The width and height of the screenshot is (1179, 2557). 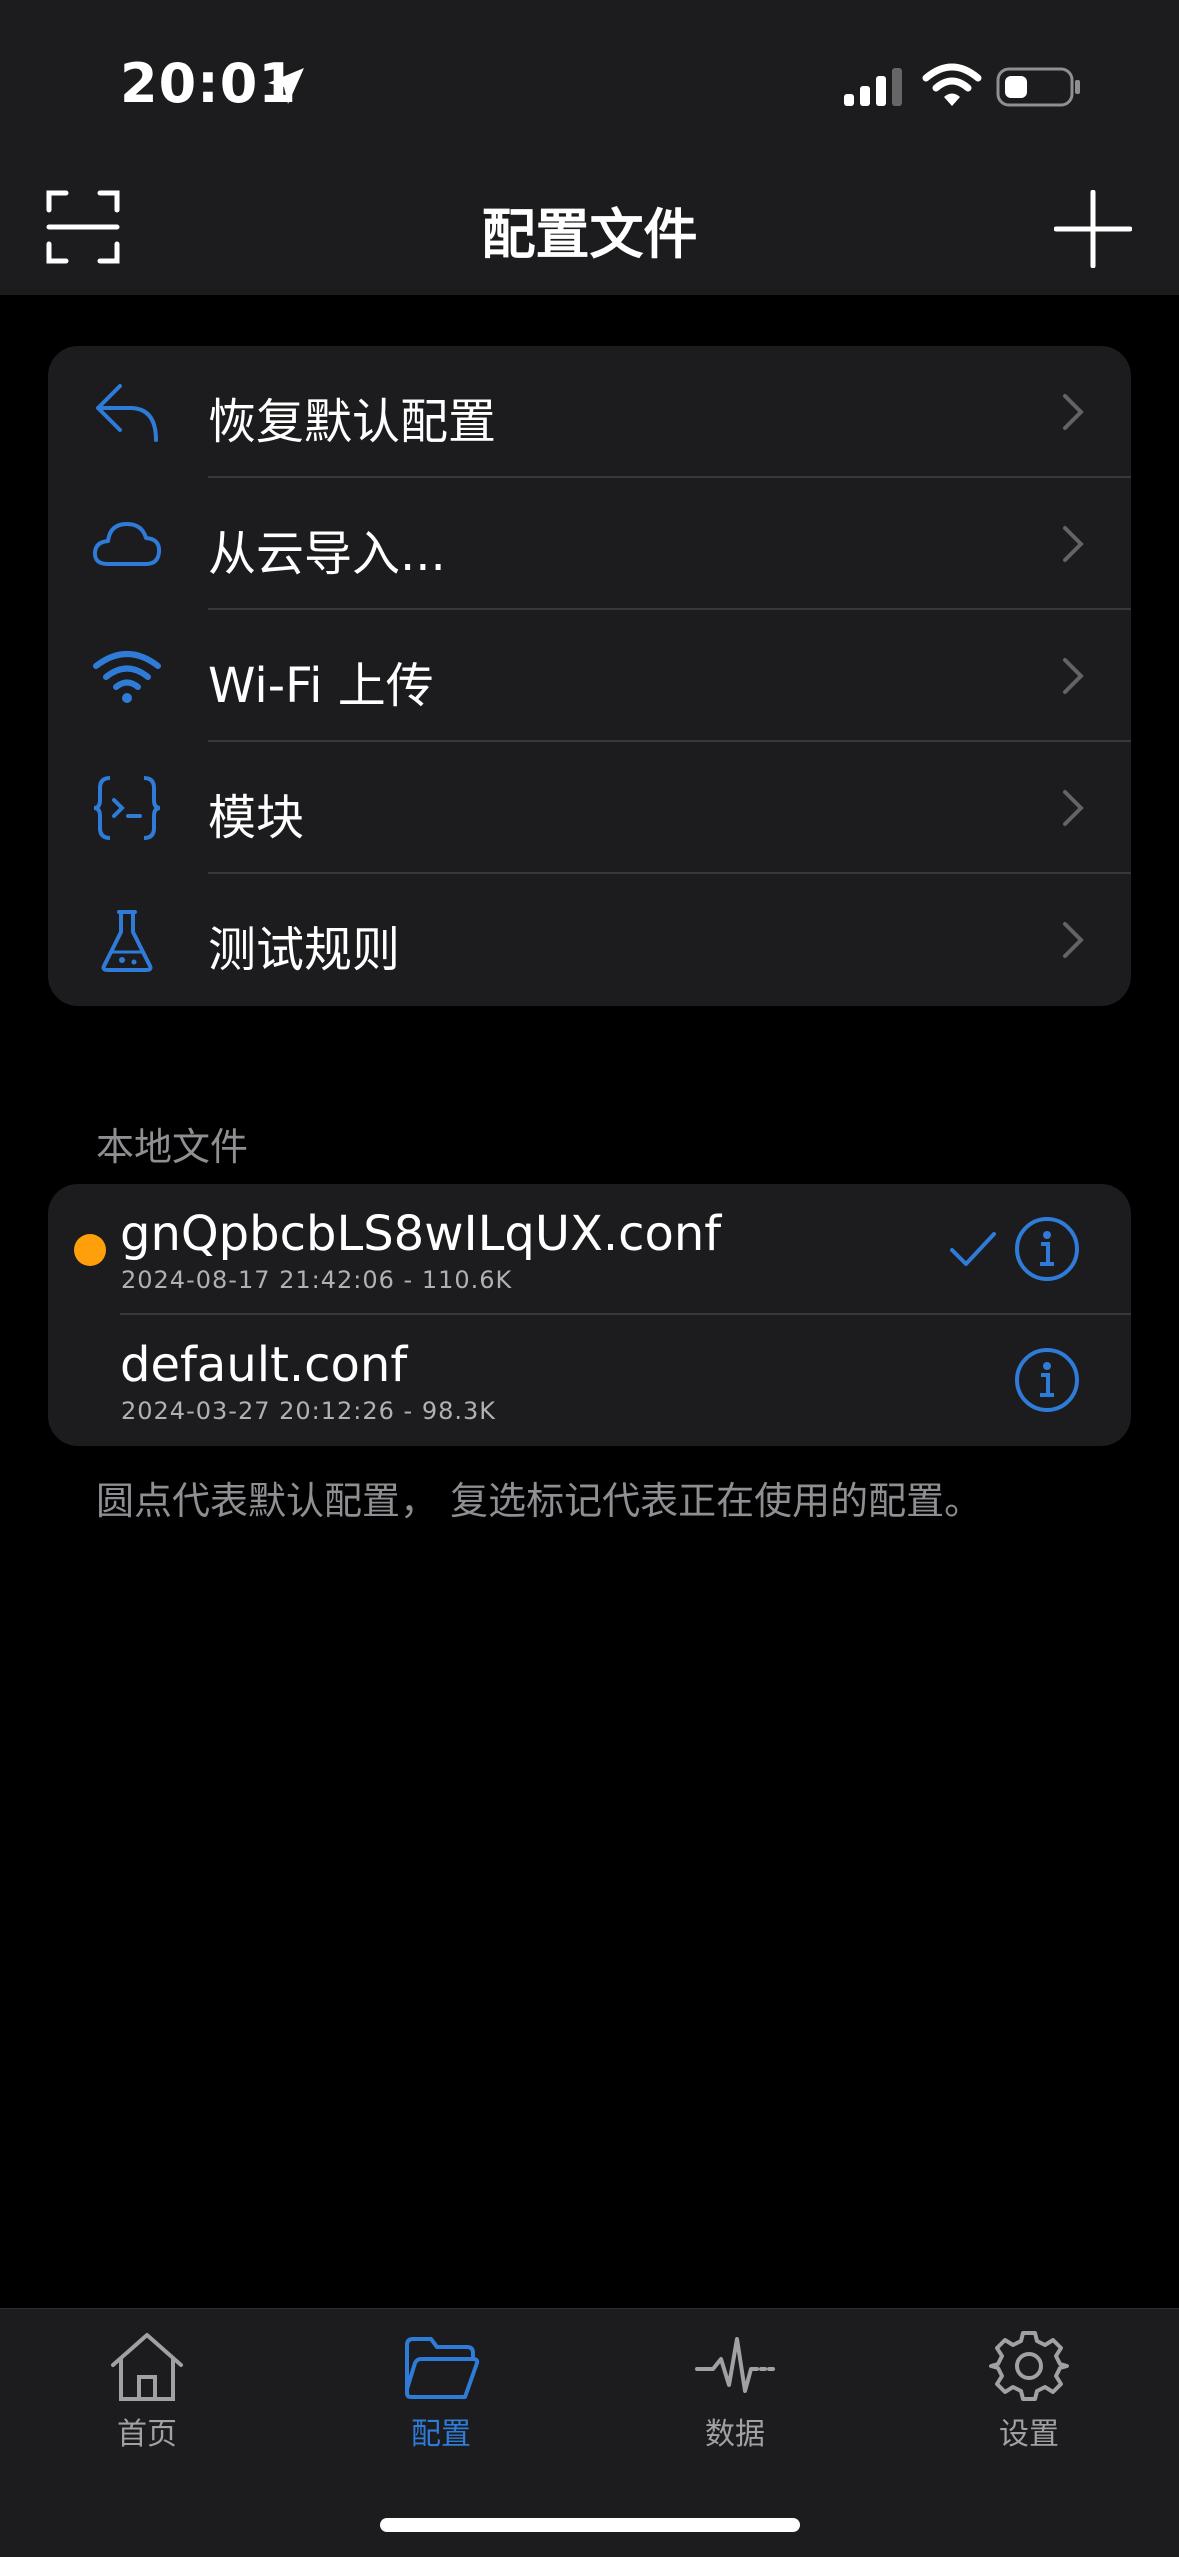 What do you see at coordinates (589, 940) in the screenshot?
I see `test-rules-row: 测试规则` at bounding box center [589, 940].